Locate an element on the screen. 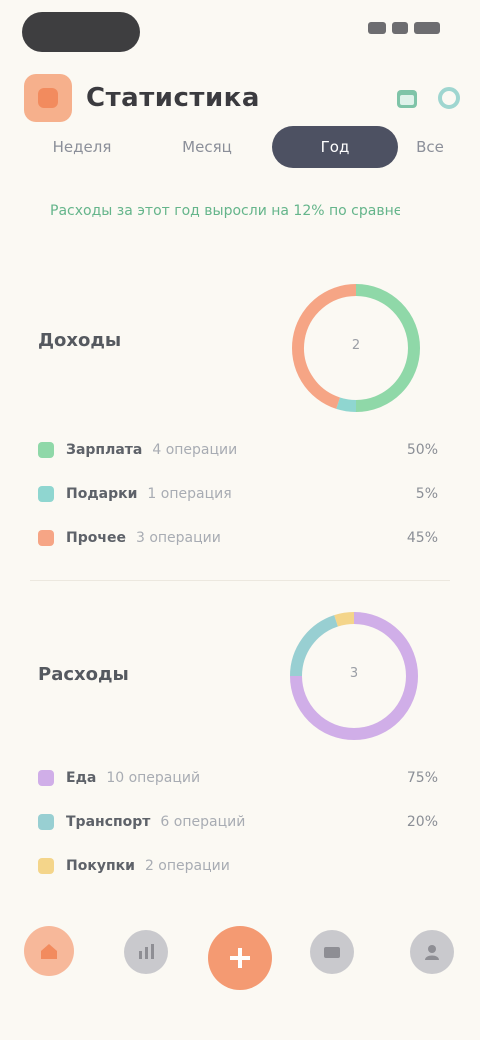  tab-month: Месяц is located at coordinates (207, 147).